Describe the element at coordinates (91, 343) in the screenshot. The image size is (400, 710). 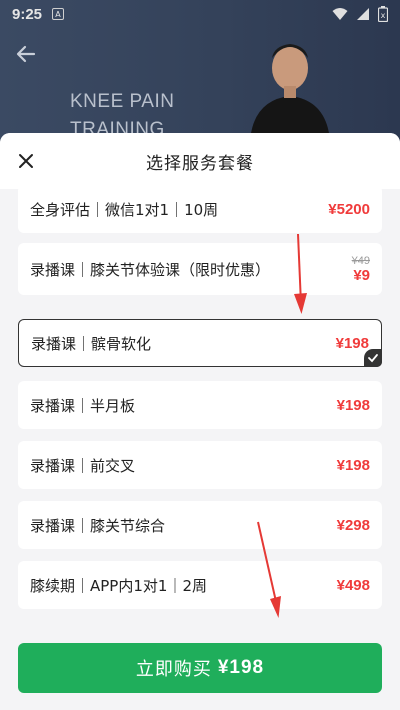
I see `package-label: 录播课｜髌骨软化` at that location.